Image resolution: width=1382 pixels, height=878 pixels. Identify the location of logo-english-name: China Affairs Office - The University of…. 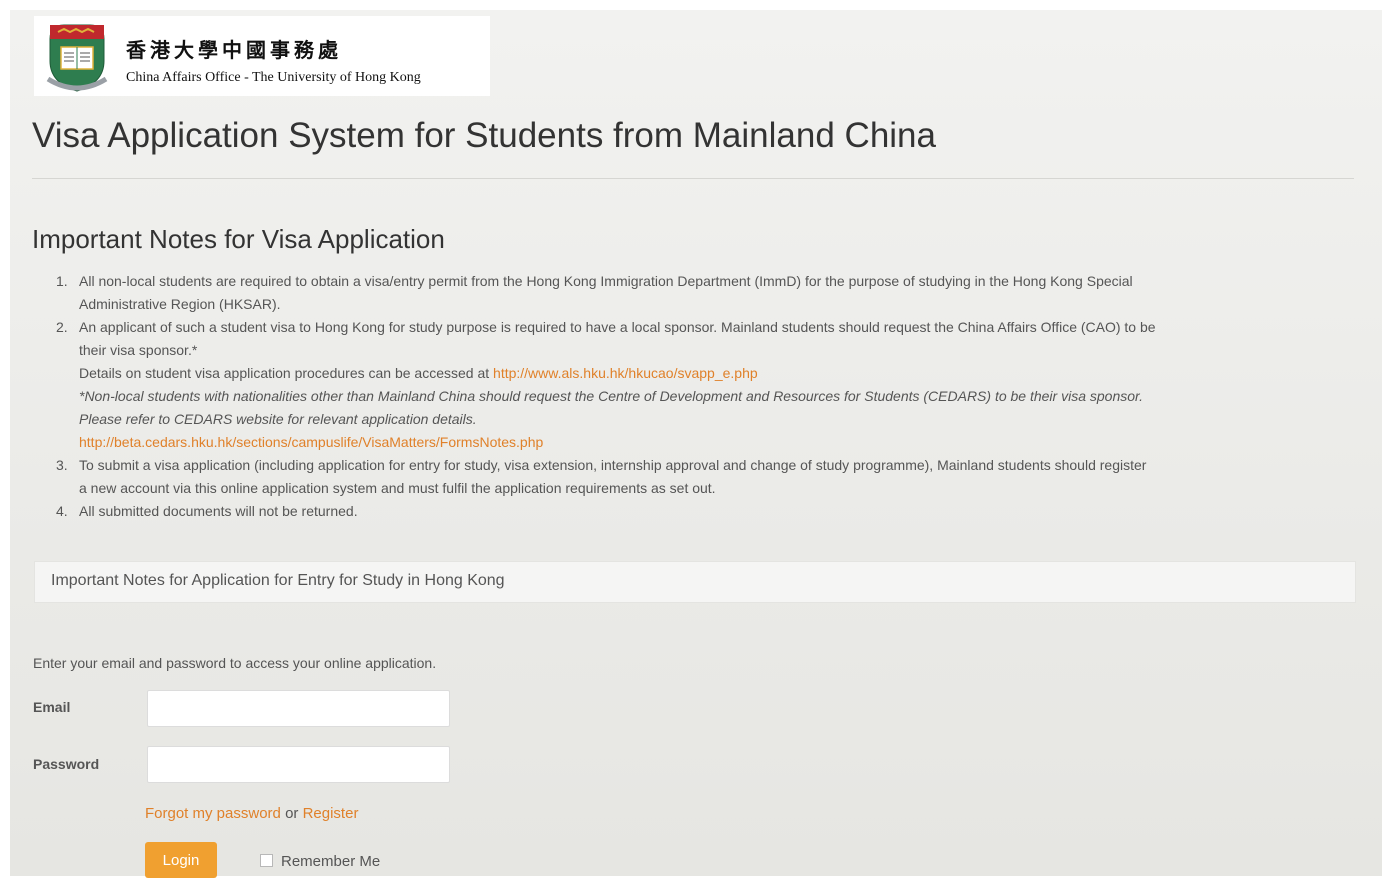
(273, 77).